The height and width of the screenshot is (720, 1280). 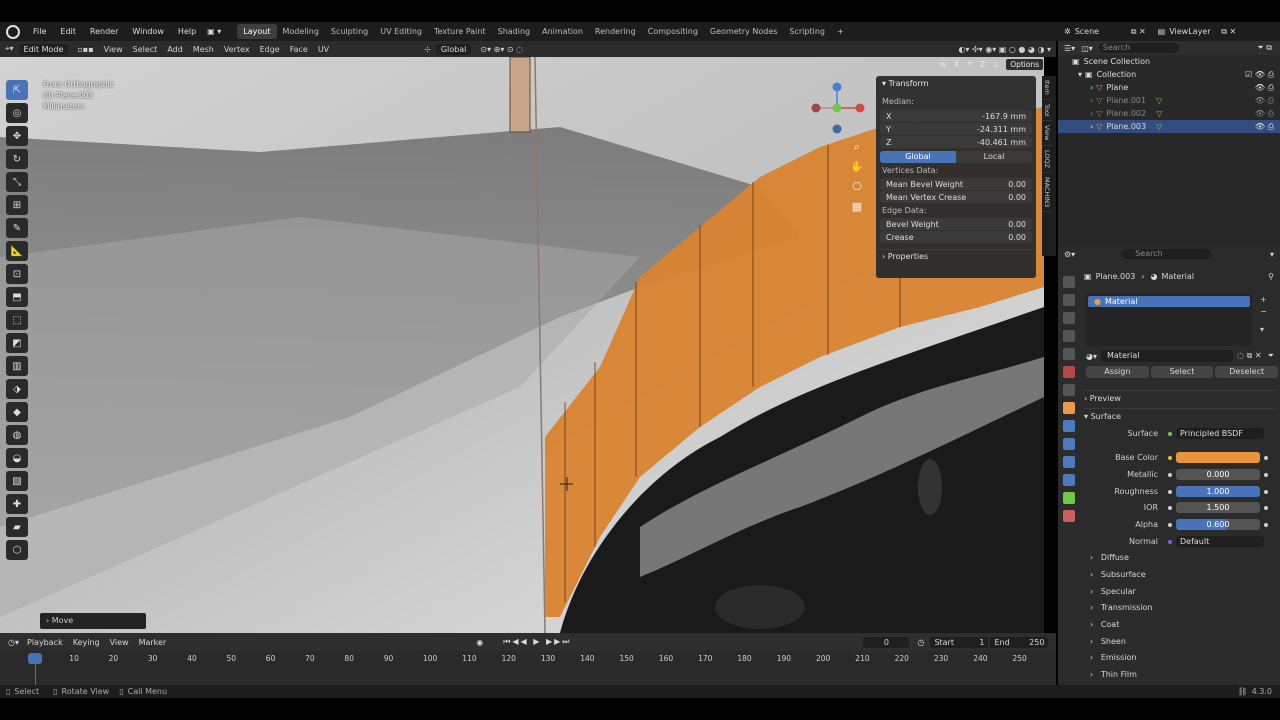 I want to click on metallic-field: 0.000, so click(x=1218, y=474).